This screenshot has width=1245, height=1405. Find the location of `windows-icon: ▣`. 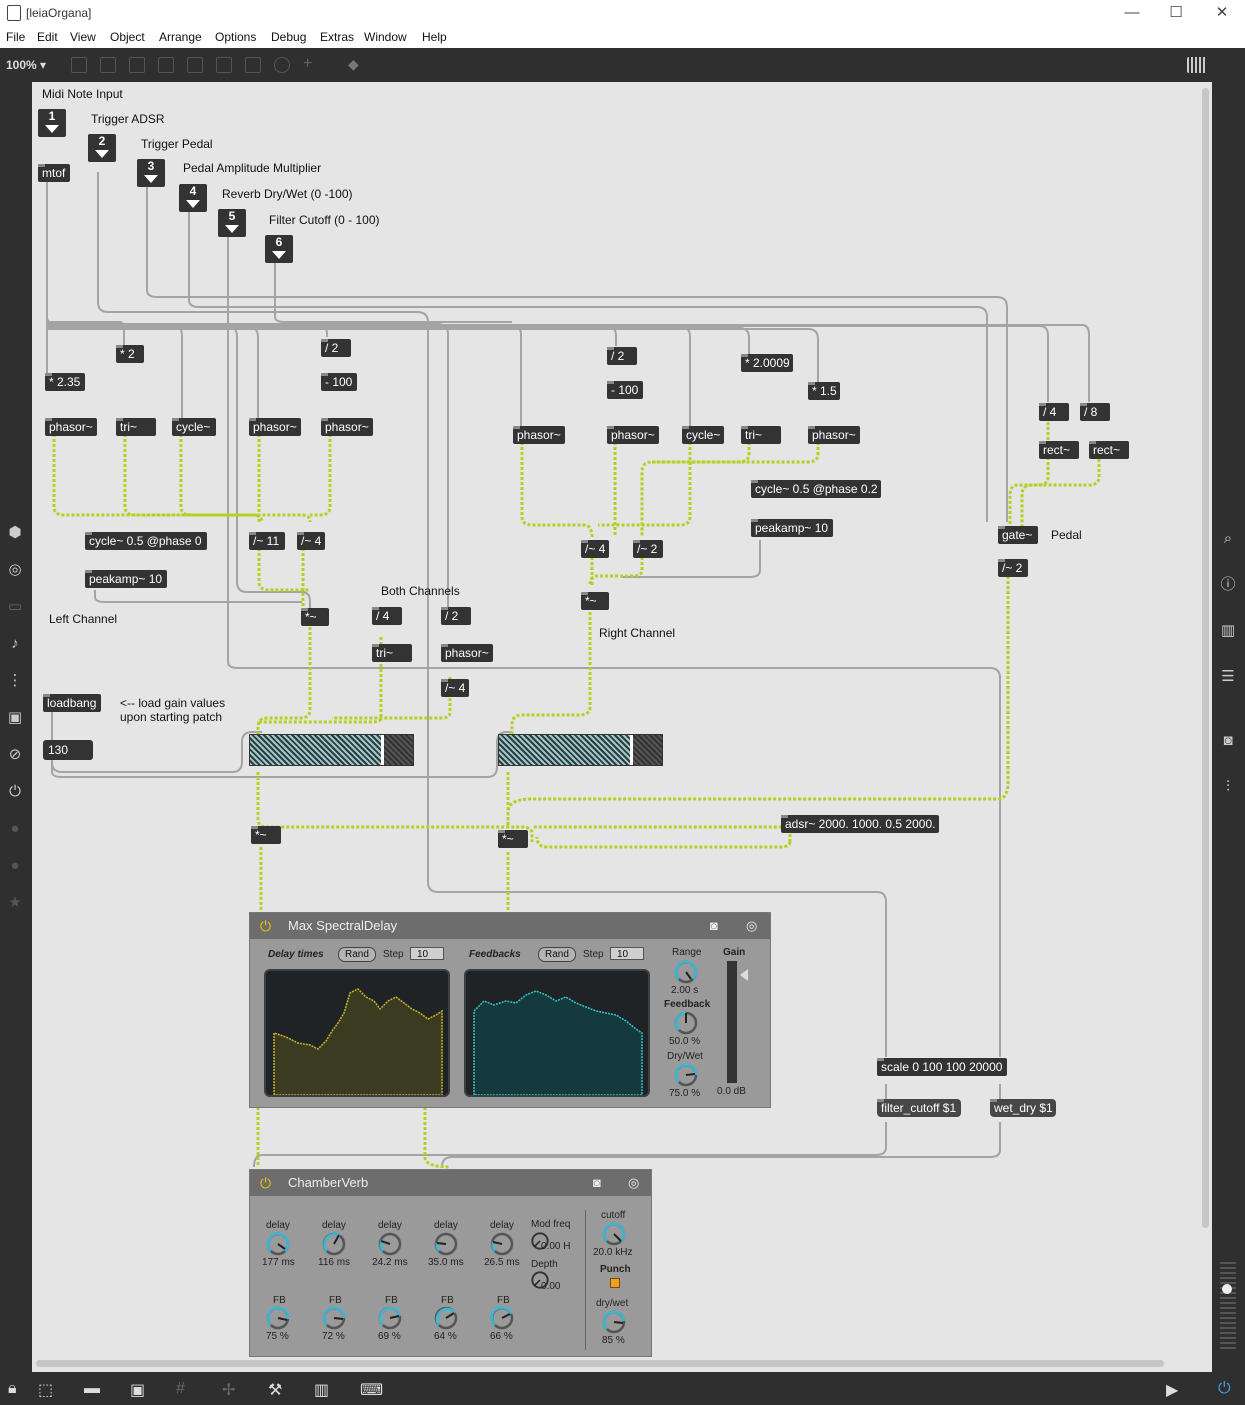

windows-icon: ▣ is located at coordinates (137, 1390).